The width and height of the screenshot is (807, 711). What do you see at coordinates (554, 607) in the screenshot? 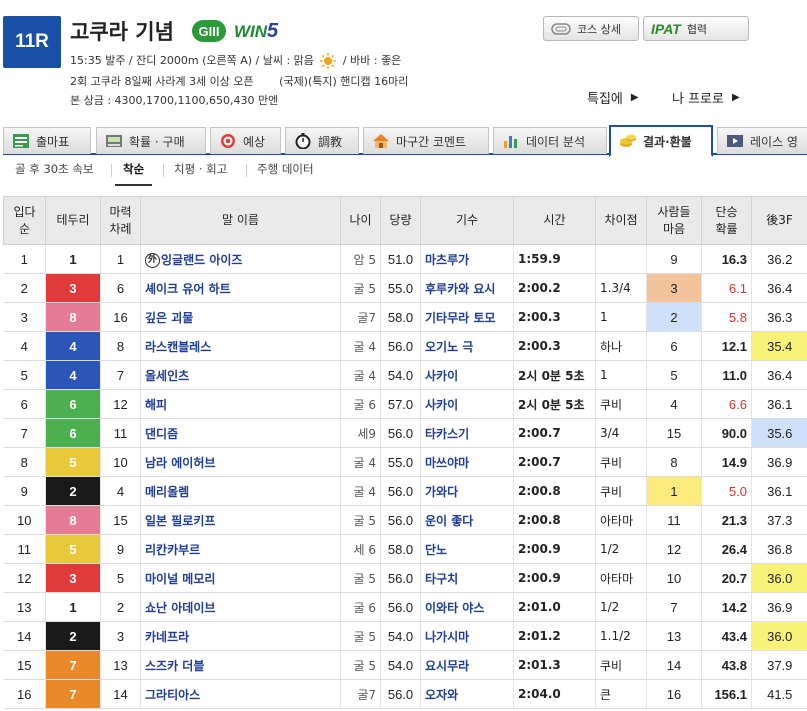
I see `finish-time: 2:01.0` at bounding box center [554, 607].